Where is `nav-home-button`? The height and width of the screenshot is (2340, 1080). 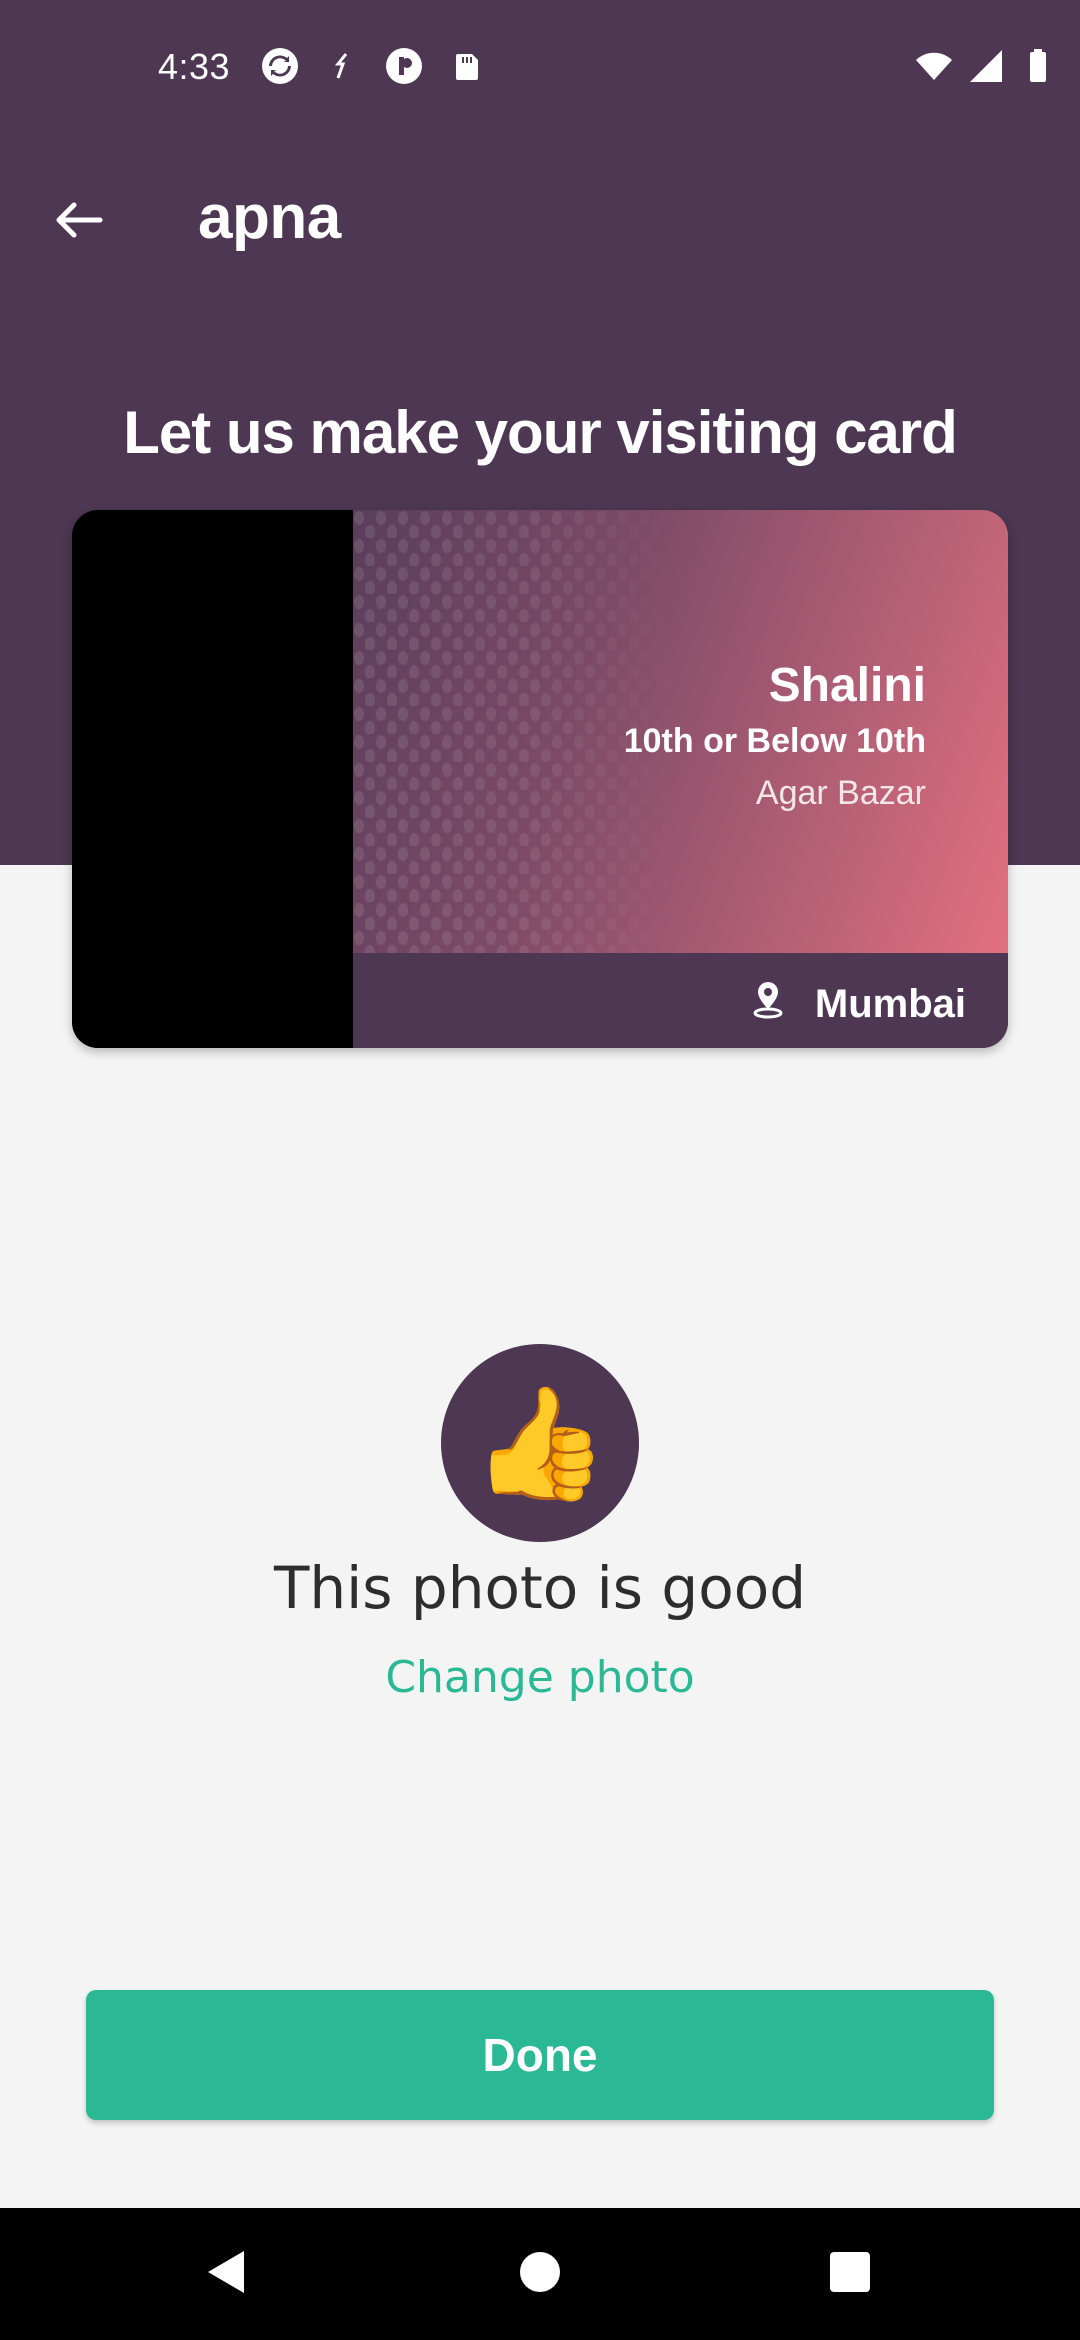
nav-home-button is located at coordinates (540, 2274).